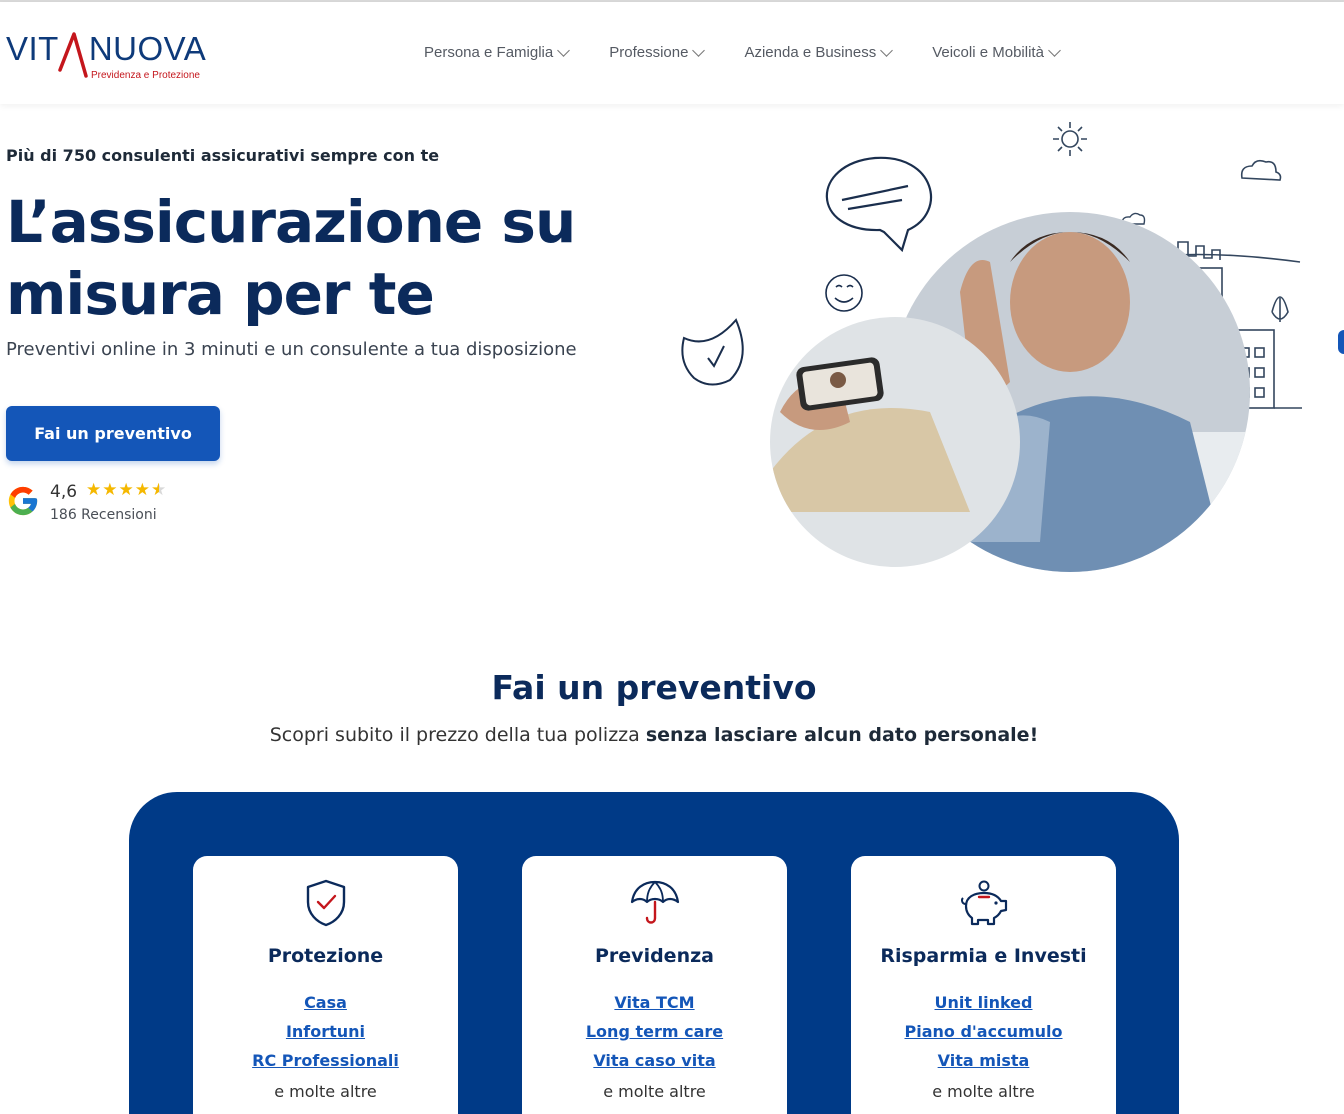  Describe the element at coordinates (654, 956) in the screenshot. I see `card-title: Previdenza` at that location.